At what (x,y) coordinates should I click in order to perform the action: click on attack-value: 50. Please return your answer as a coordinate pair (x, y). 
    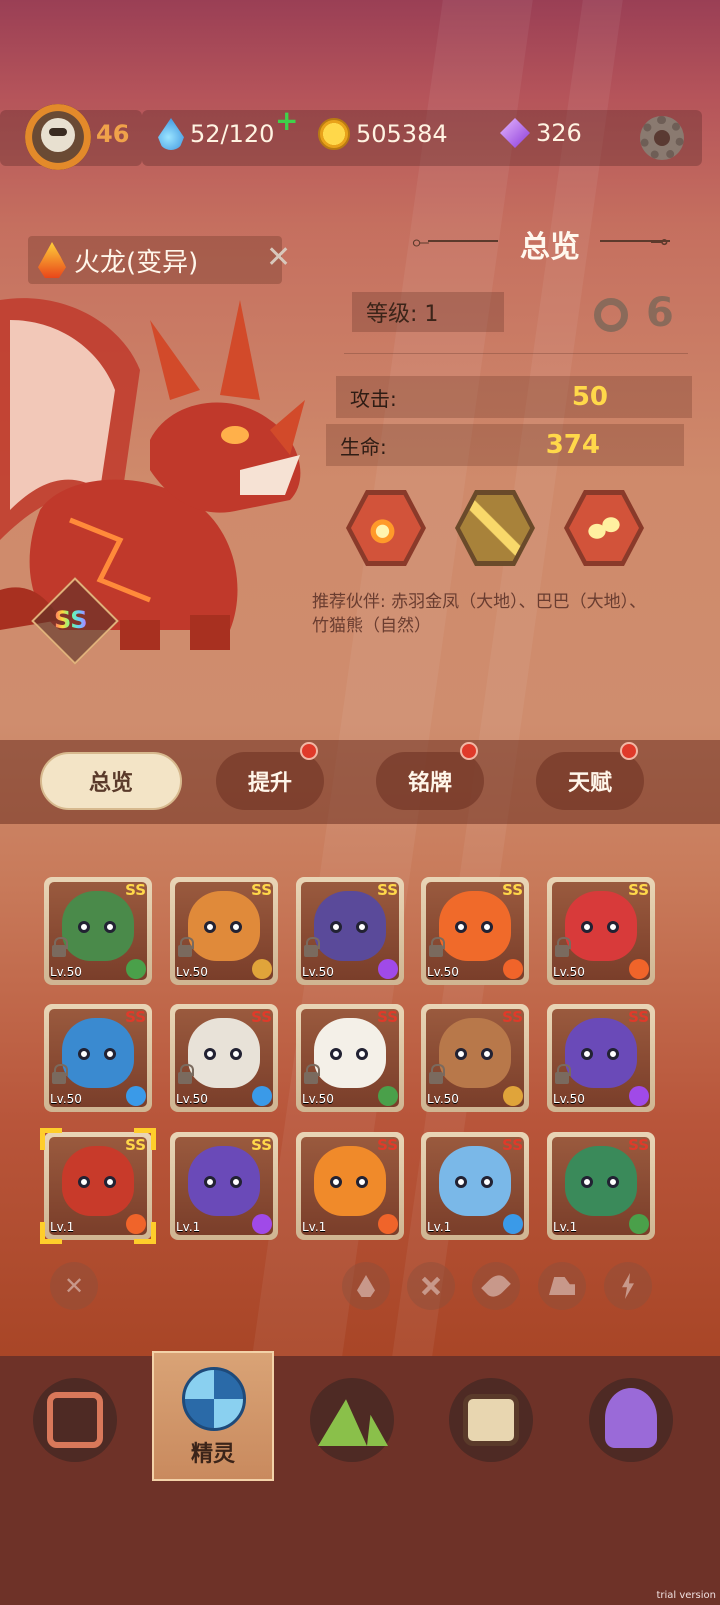
    Looking at the image, I should click on (589, 397).